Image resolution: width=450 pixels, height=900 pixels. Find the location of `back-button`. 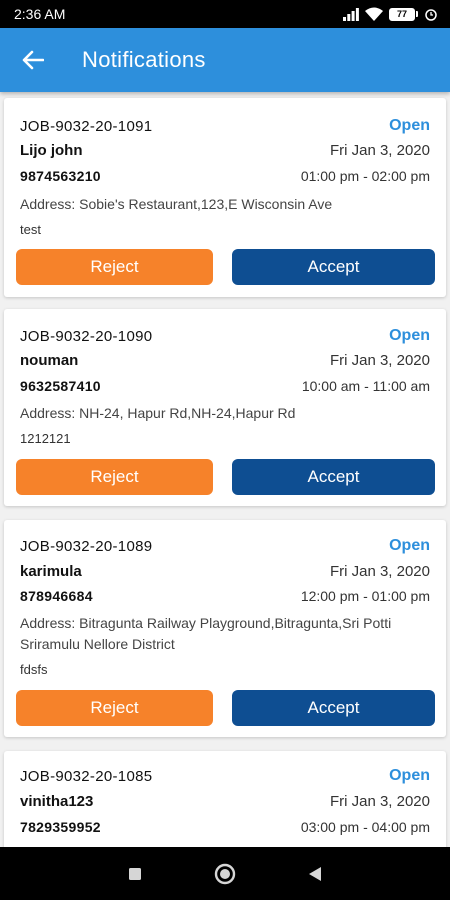

back-button is located at coordinates (33, 60).